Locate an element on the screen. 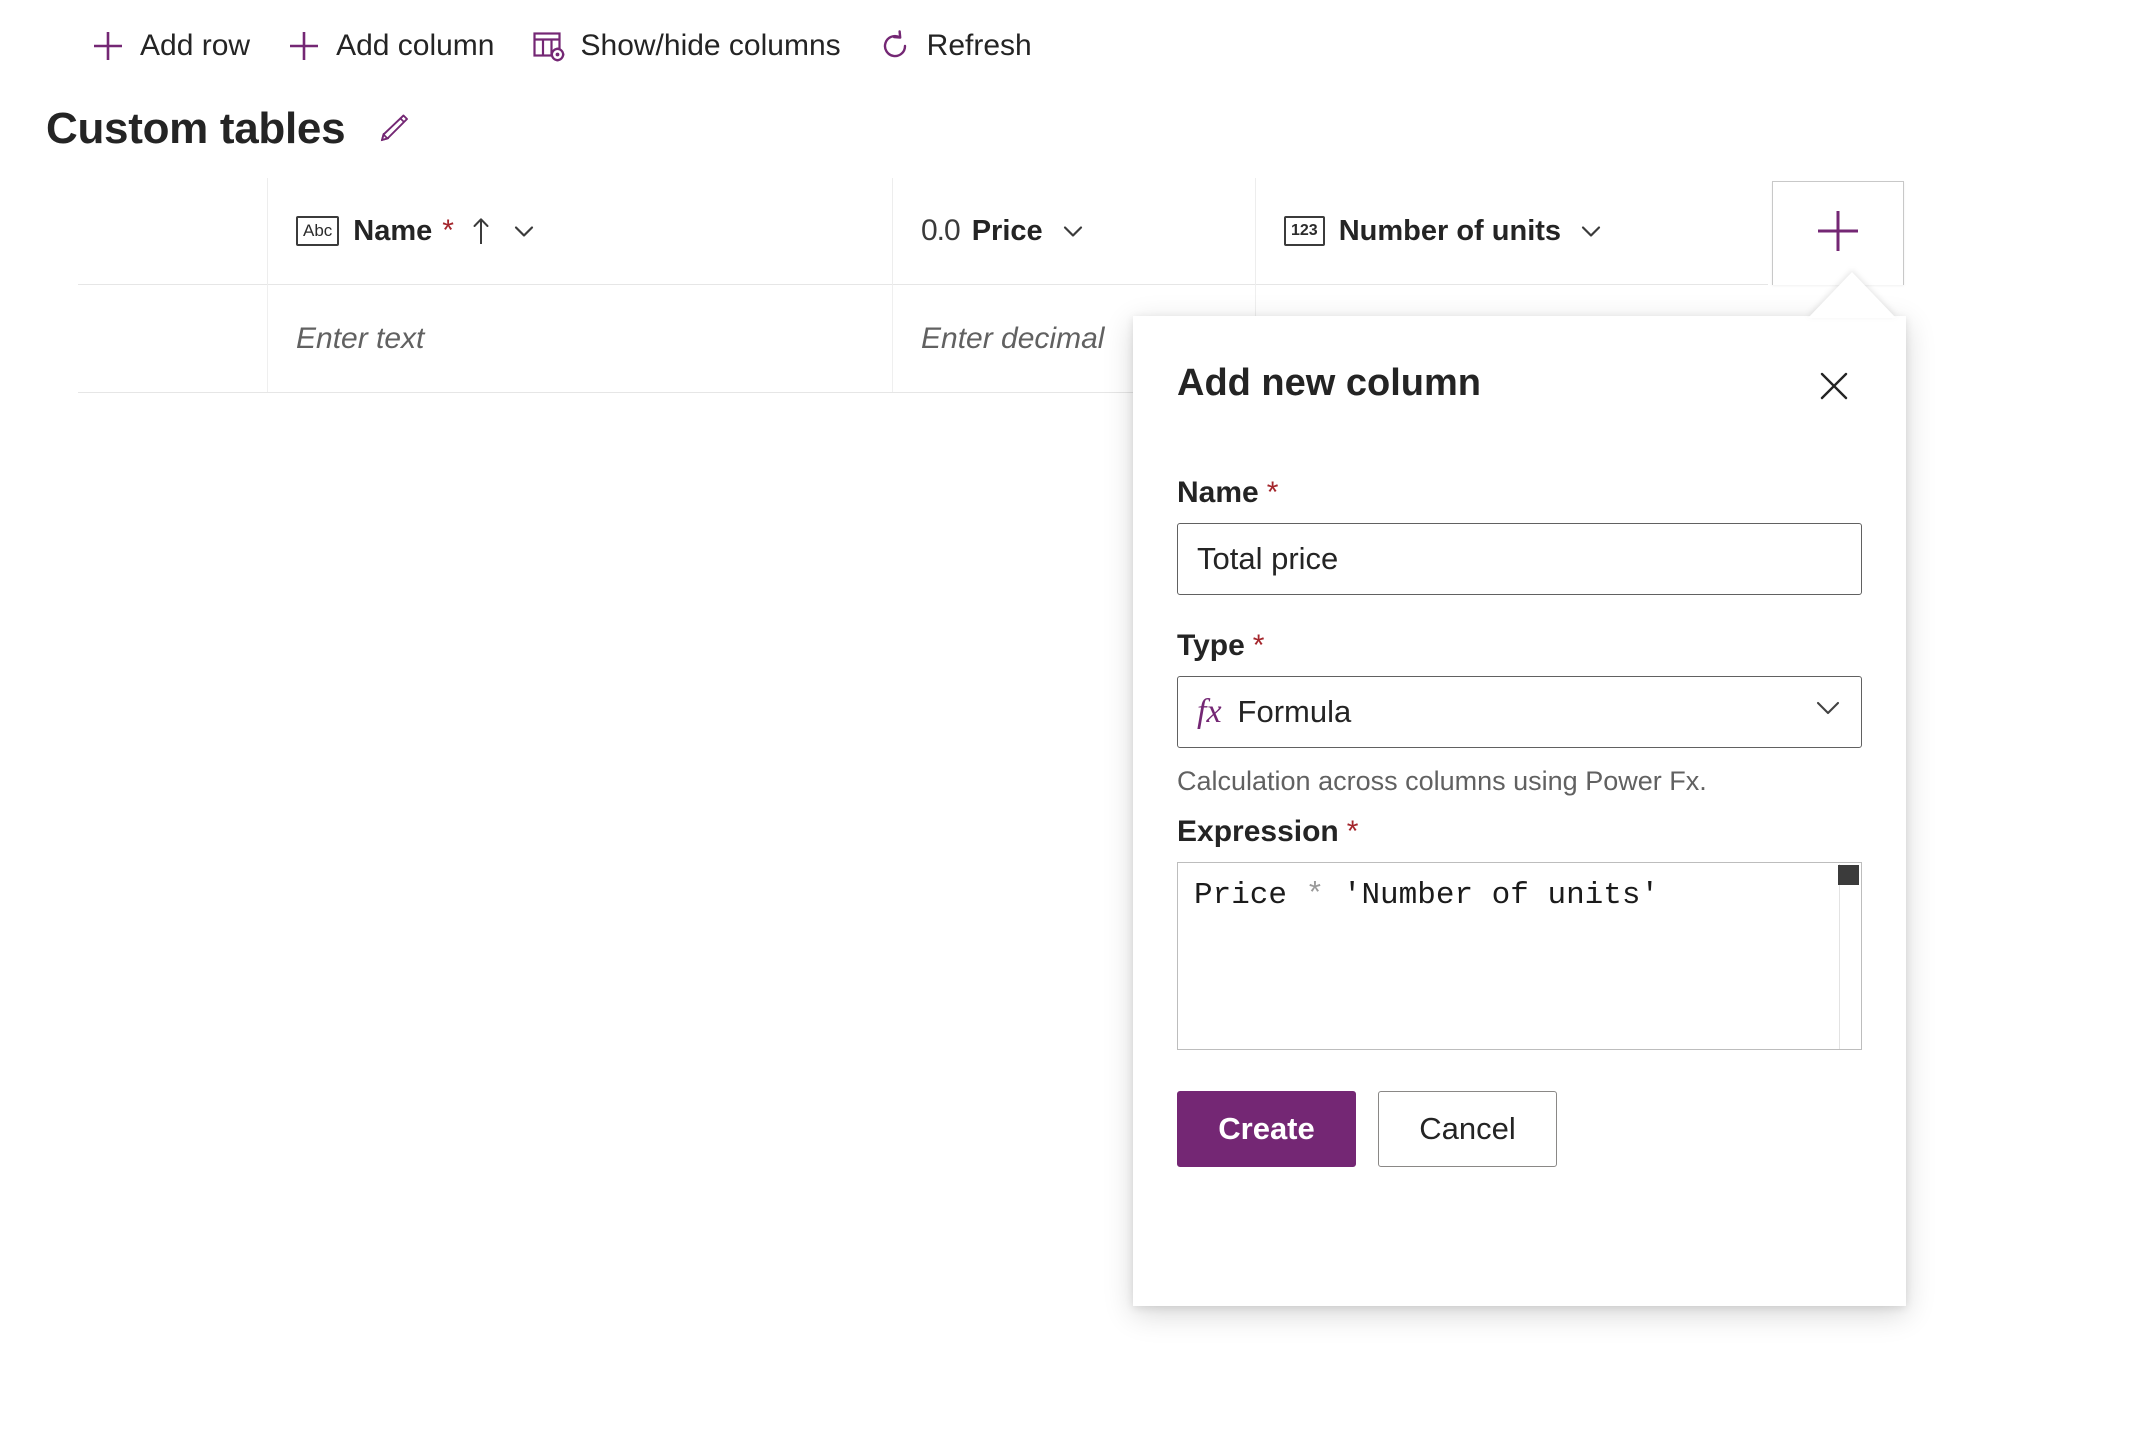 Image resolution: width=2147 pixels, height=1445 pixels. decimal-icon: 0.0 is located at coordinates (941, 230).